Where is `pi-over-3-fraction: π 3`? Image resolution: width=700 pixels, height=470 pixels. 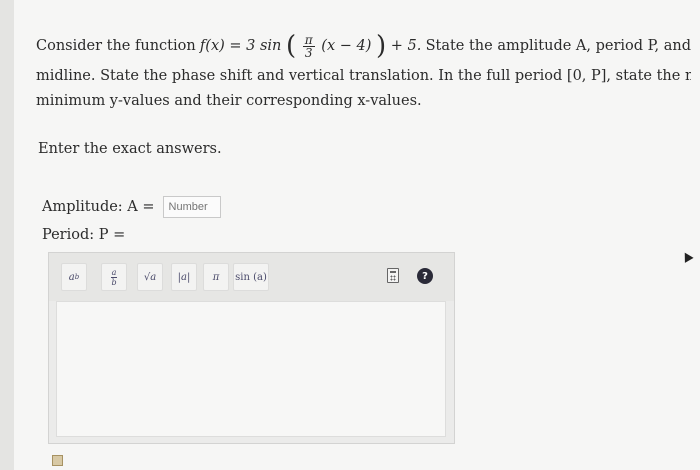
pi-over-3-fraction: π 3 is located at coordinates (308, 46).